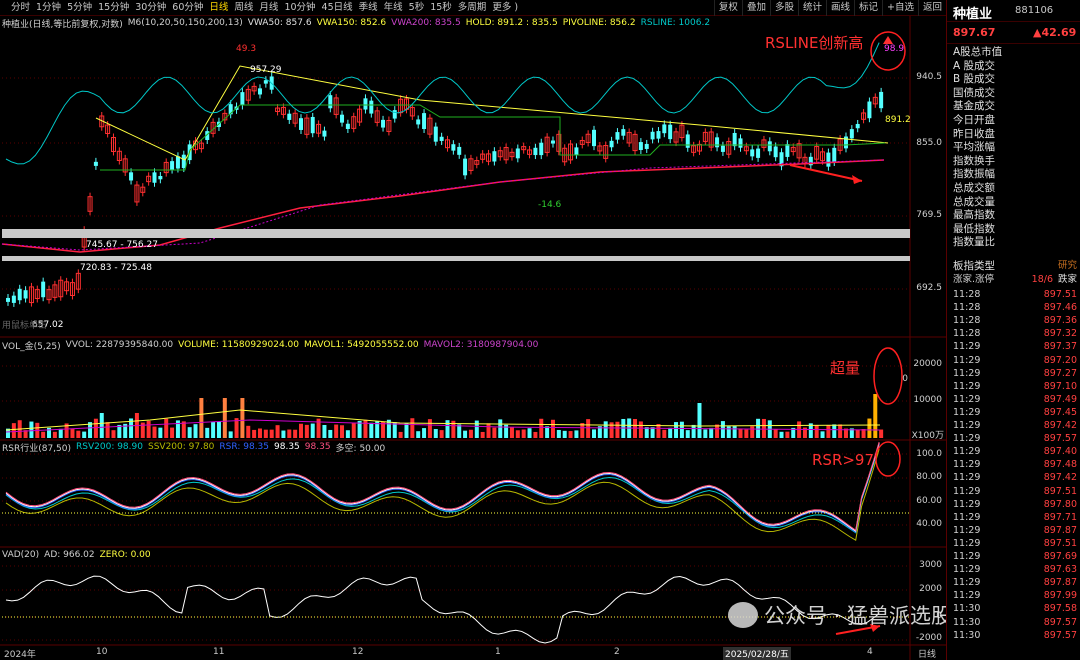  I want to click on quote-menu-item-2: B 股成交, so click(974, 80).